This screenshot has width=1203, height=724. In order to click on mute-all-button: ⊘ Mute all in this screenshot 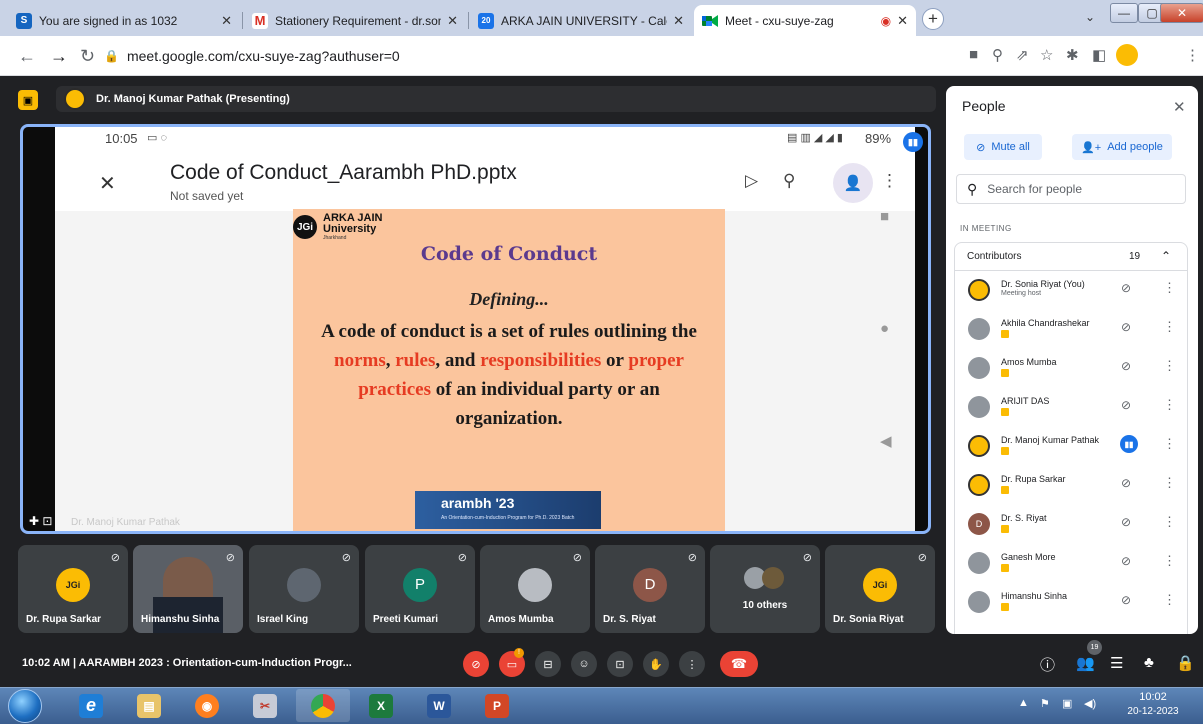, I will do `click(1003, 147)`.